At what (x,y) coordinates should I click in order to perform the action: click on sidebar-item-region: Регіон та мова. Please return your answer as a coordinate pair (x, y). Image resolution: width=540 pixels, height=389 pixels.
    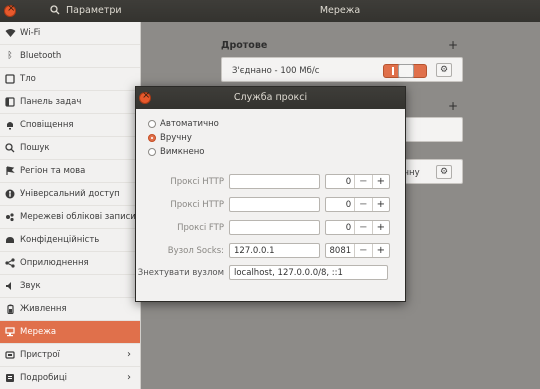
    Looking at the image, I should click on (70, 171).